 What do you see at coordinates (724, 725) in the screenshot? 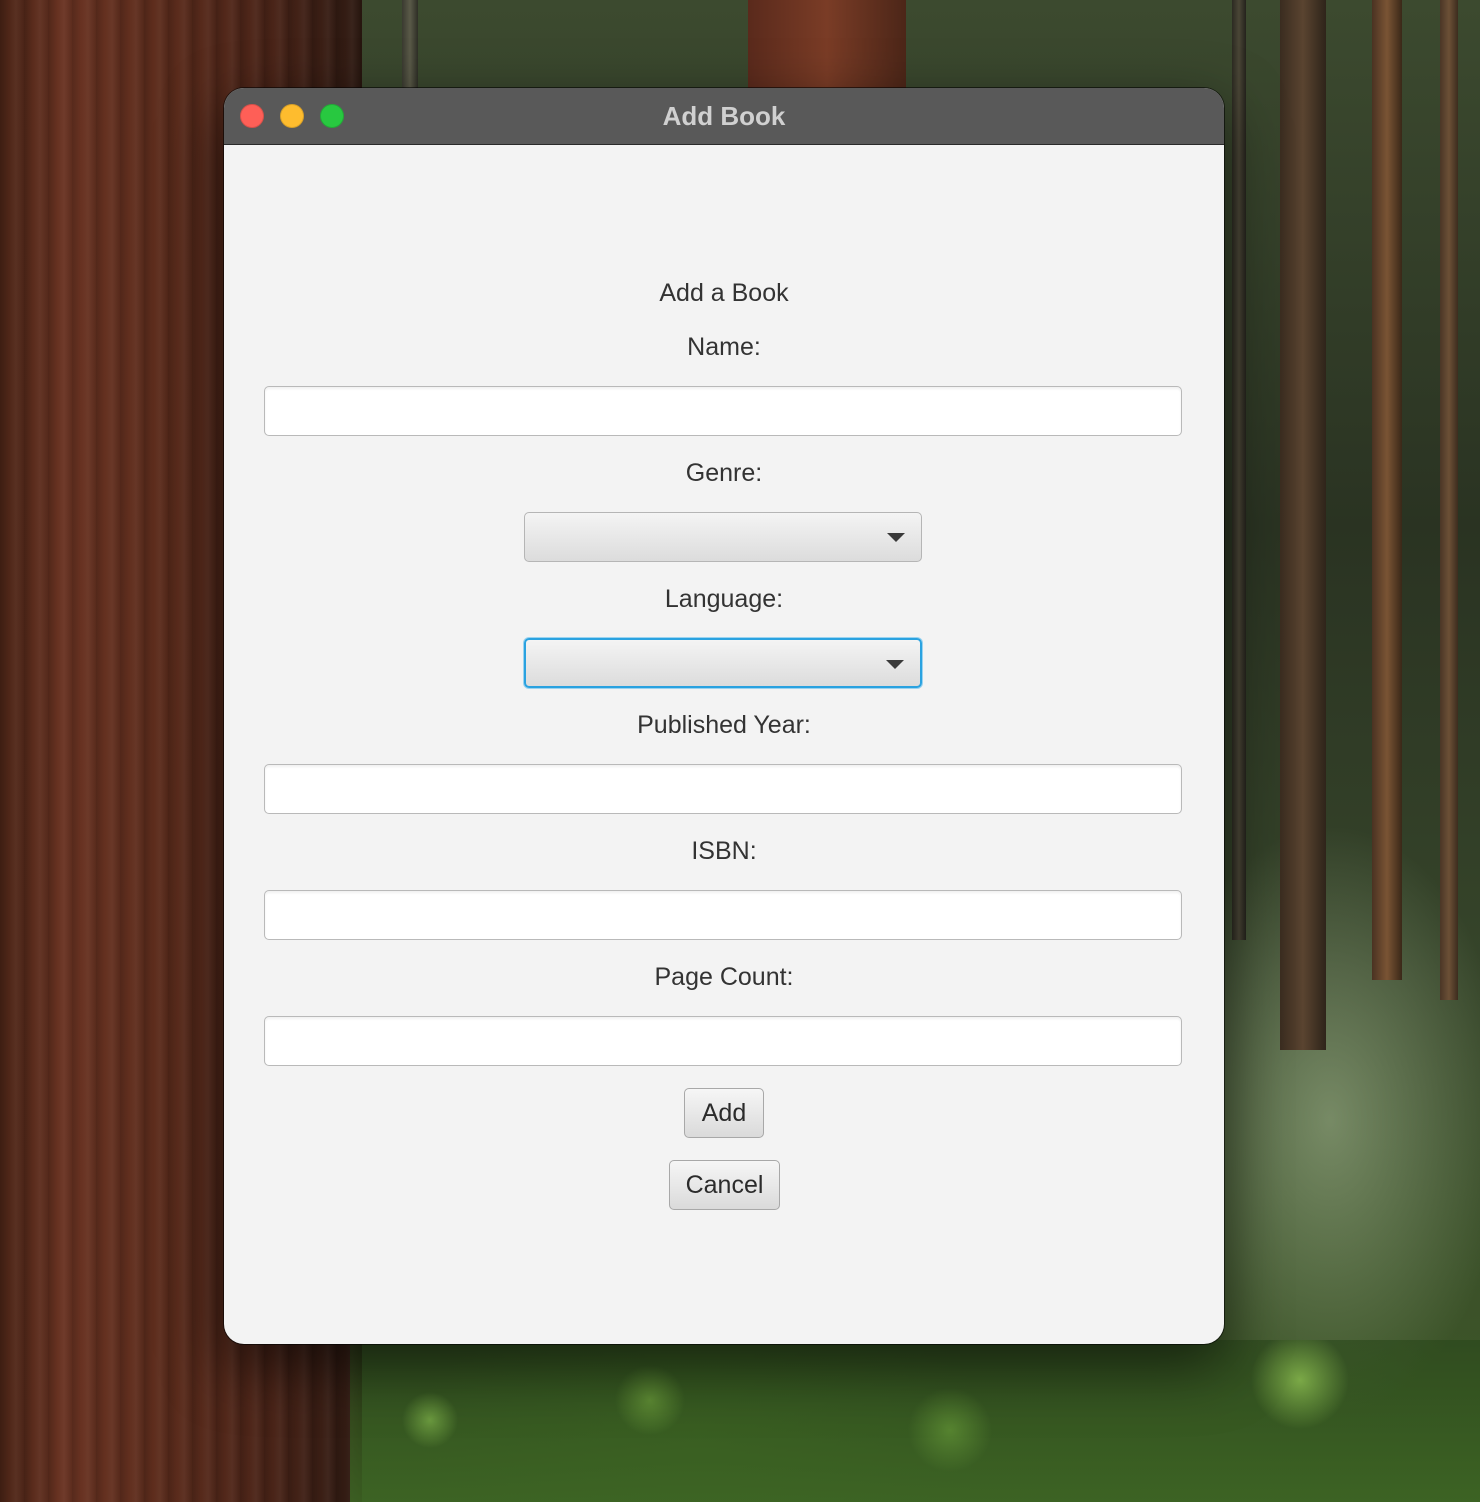
I see `published-year-label: Published Year:` at bounding box center [724, 725].